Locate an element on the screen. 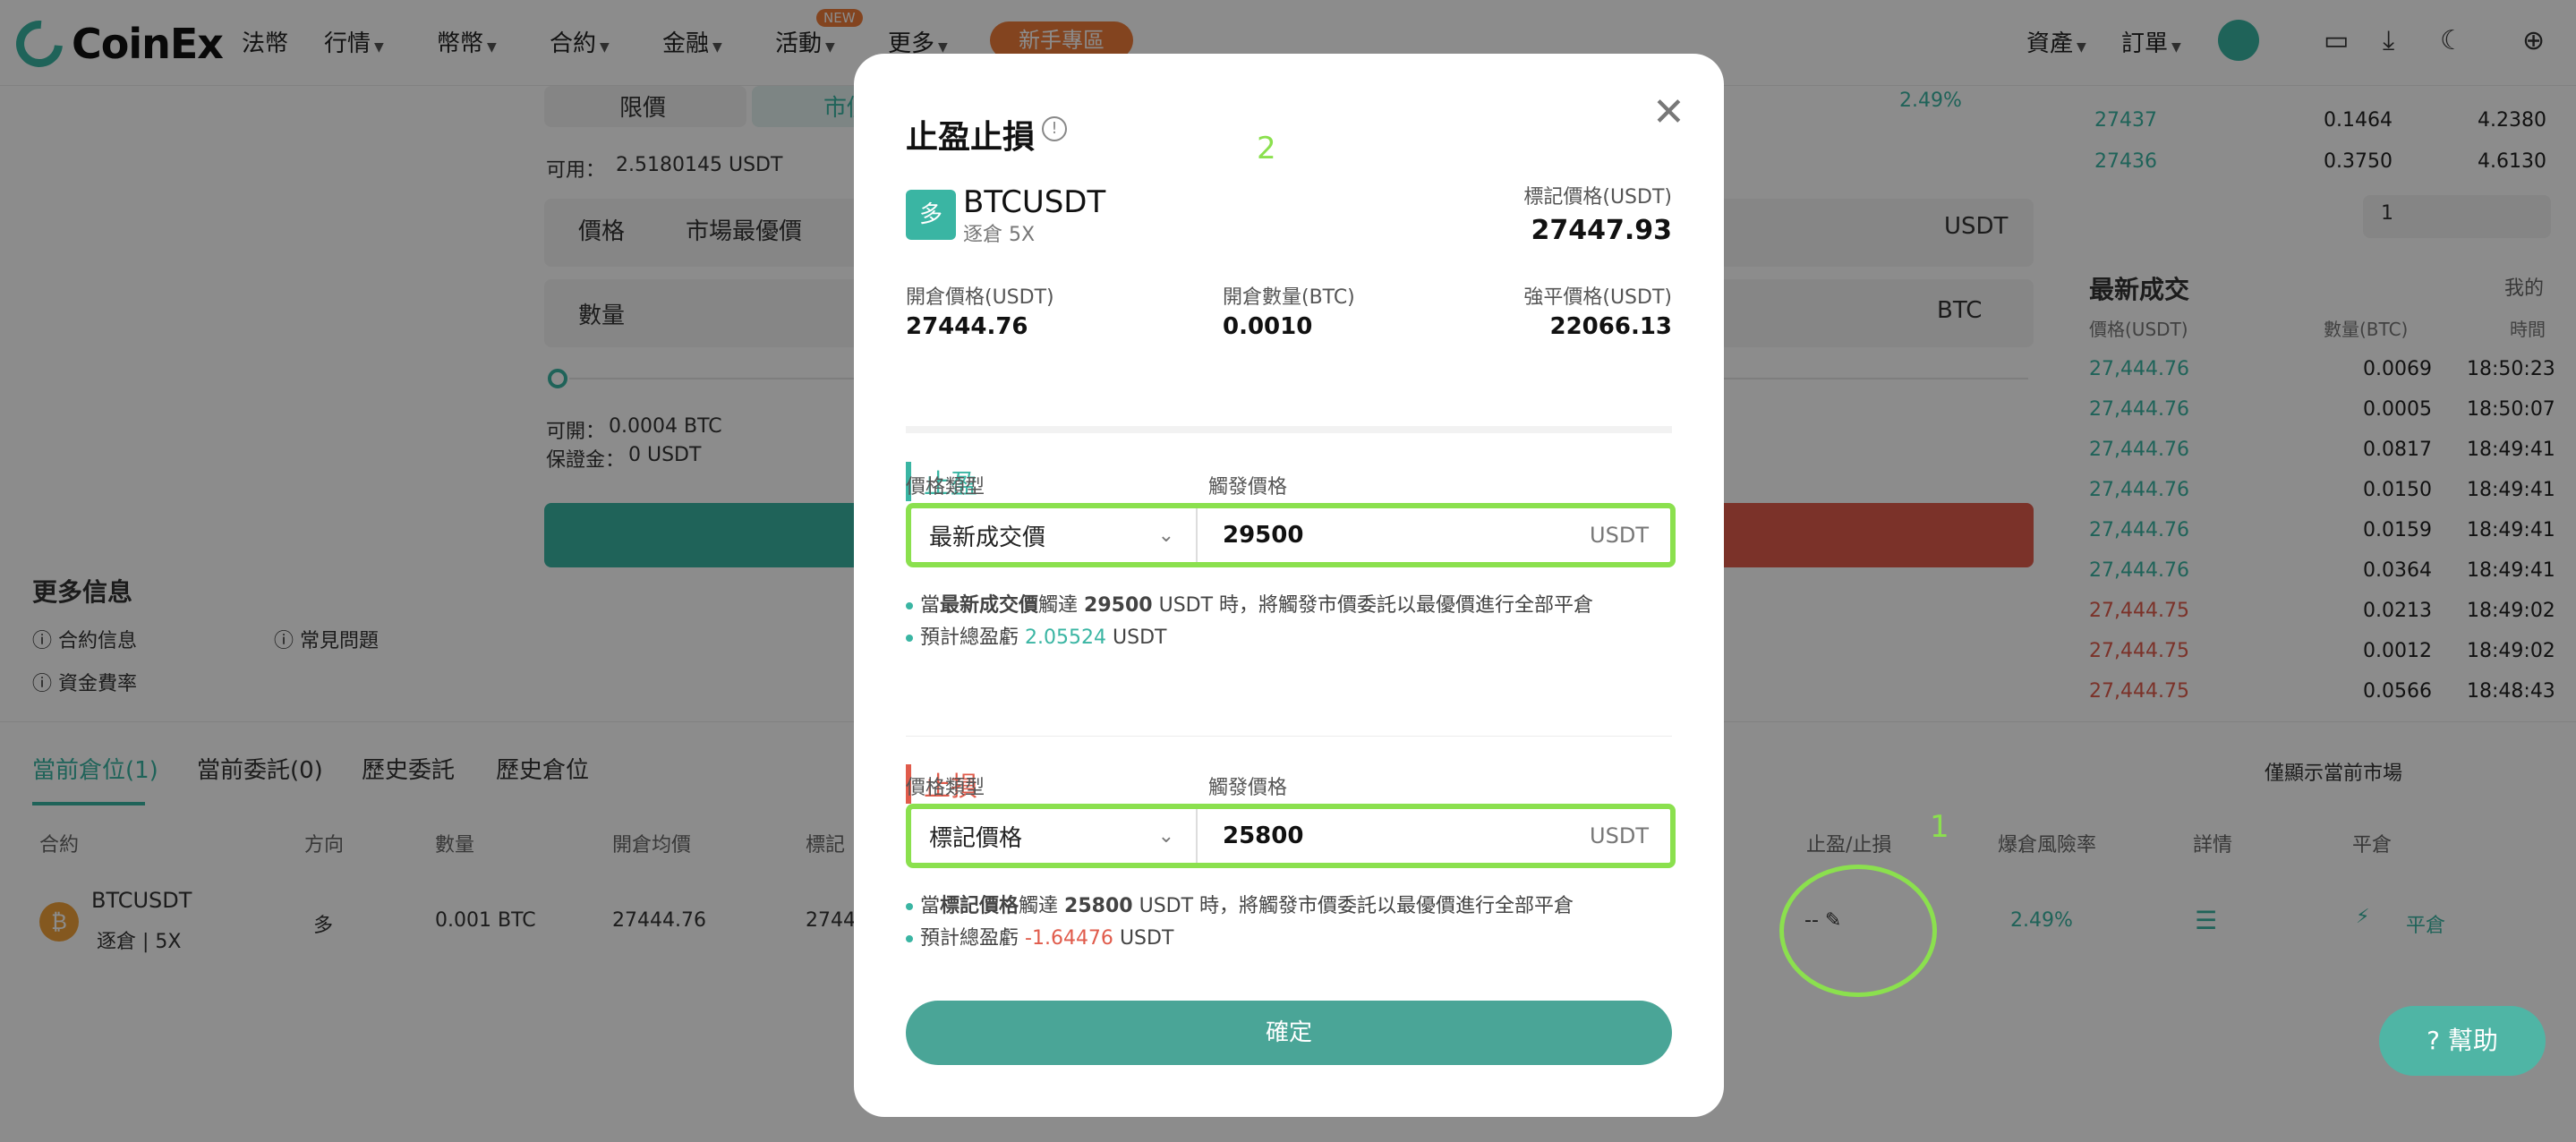  tp-trigger-label: 觸發價格 is located at coordinates (1248, 487).